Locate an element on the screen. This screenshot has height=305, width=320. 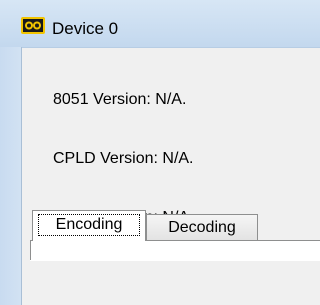
tab-decoding-label: Decoding is located at coordinates (202, 227).